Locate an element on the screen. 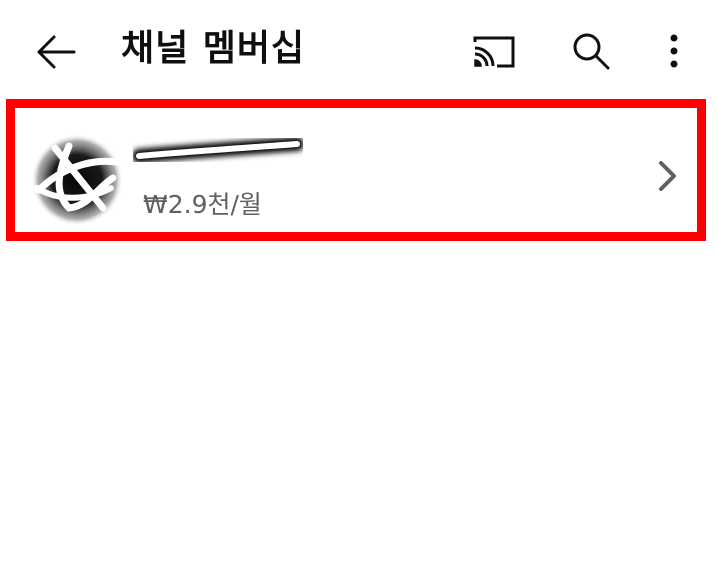 This screenshot has width=718, height=584. cast-button is located at coordinates (494, 52).